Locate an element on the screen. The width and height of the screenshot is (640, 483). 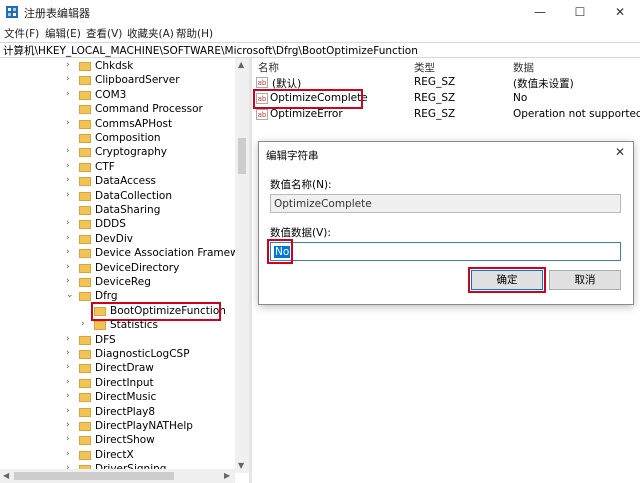
tree-item-devdiv: › DevDiv is located at coordinates (117, 240).